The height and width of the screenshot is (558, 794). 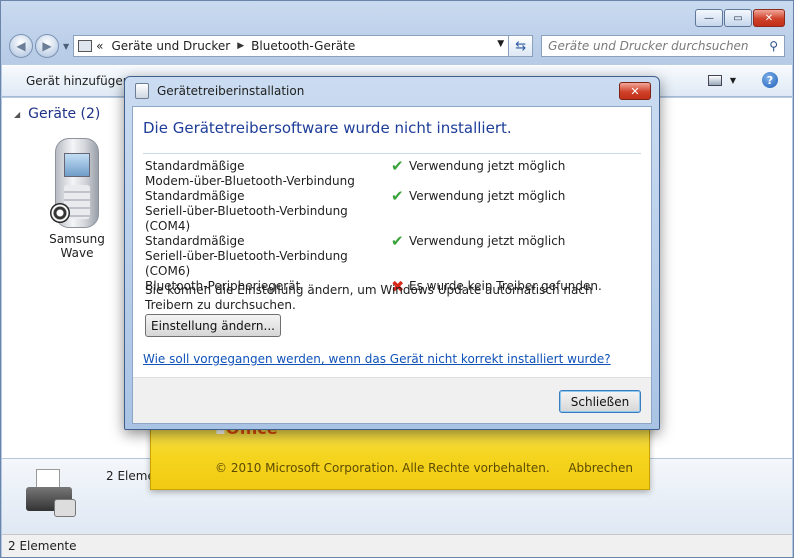 What do you see at coordinates (600, 468) in the screenshot?
I see `splash-cancel-link: Abbrechen` at bounding box center [600, 468].